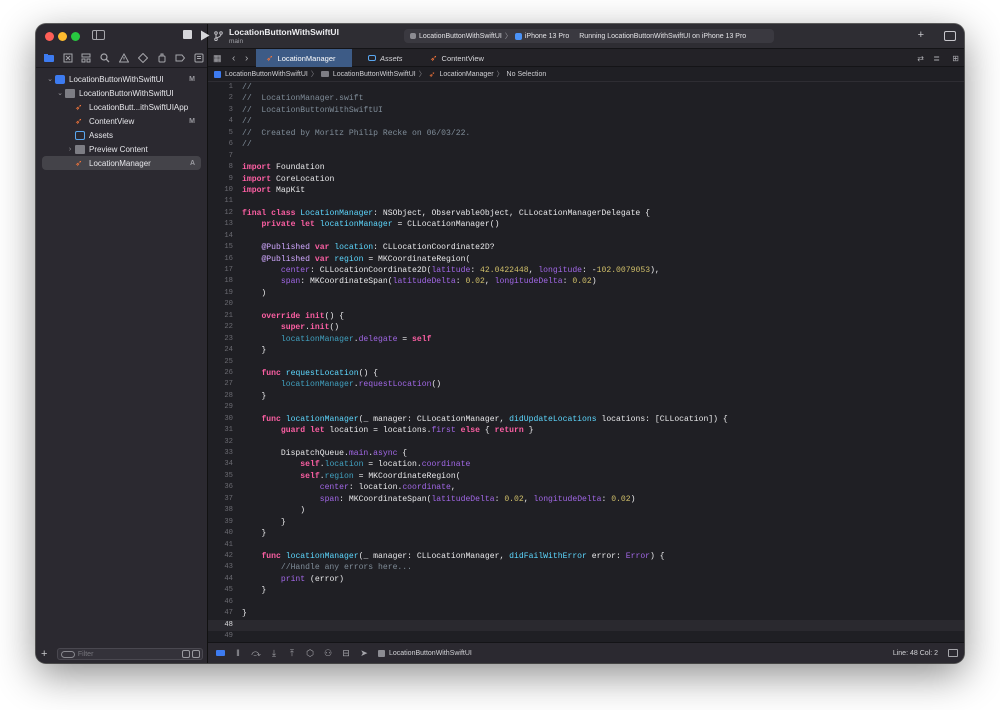 This screenshot has width=1000, height=710. What do you see at coordinates (586, 579) in the screenshot?
I see `code-line: 44 print (error)` at bounding box center [586, 579].